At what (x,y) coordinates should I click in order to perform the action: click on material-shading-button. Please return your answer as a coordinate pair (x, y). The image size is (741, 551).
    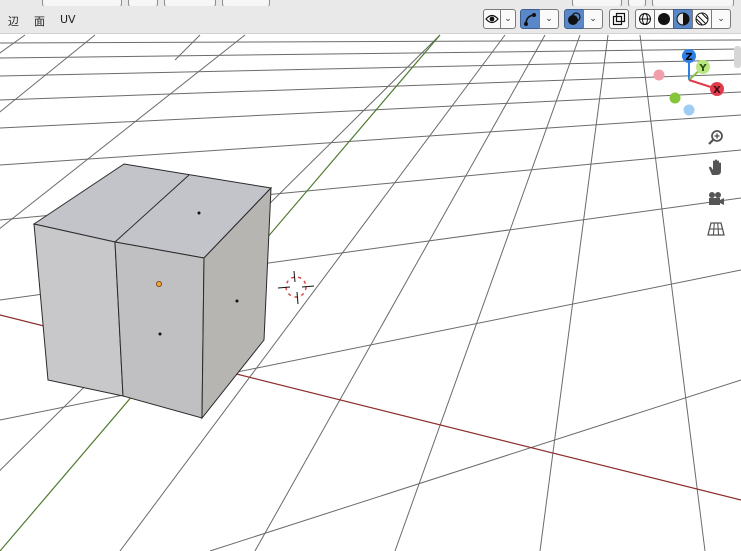
    Looking at the image, I should click on (683, 19).